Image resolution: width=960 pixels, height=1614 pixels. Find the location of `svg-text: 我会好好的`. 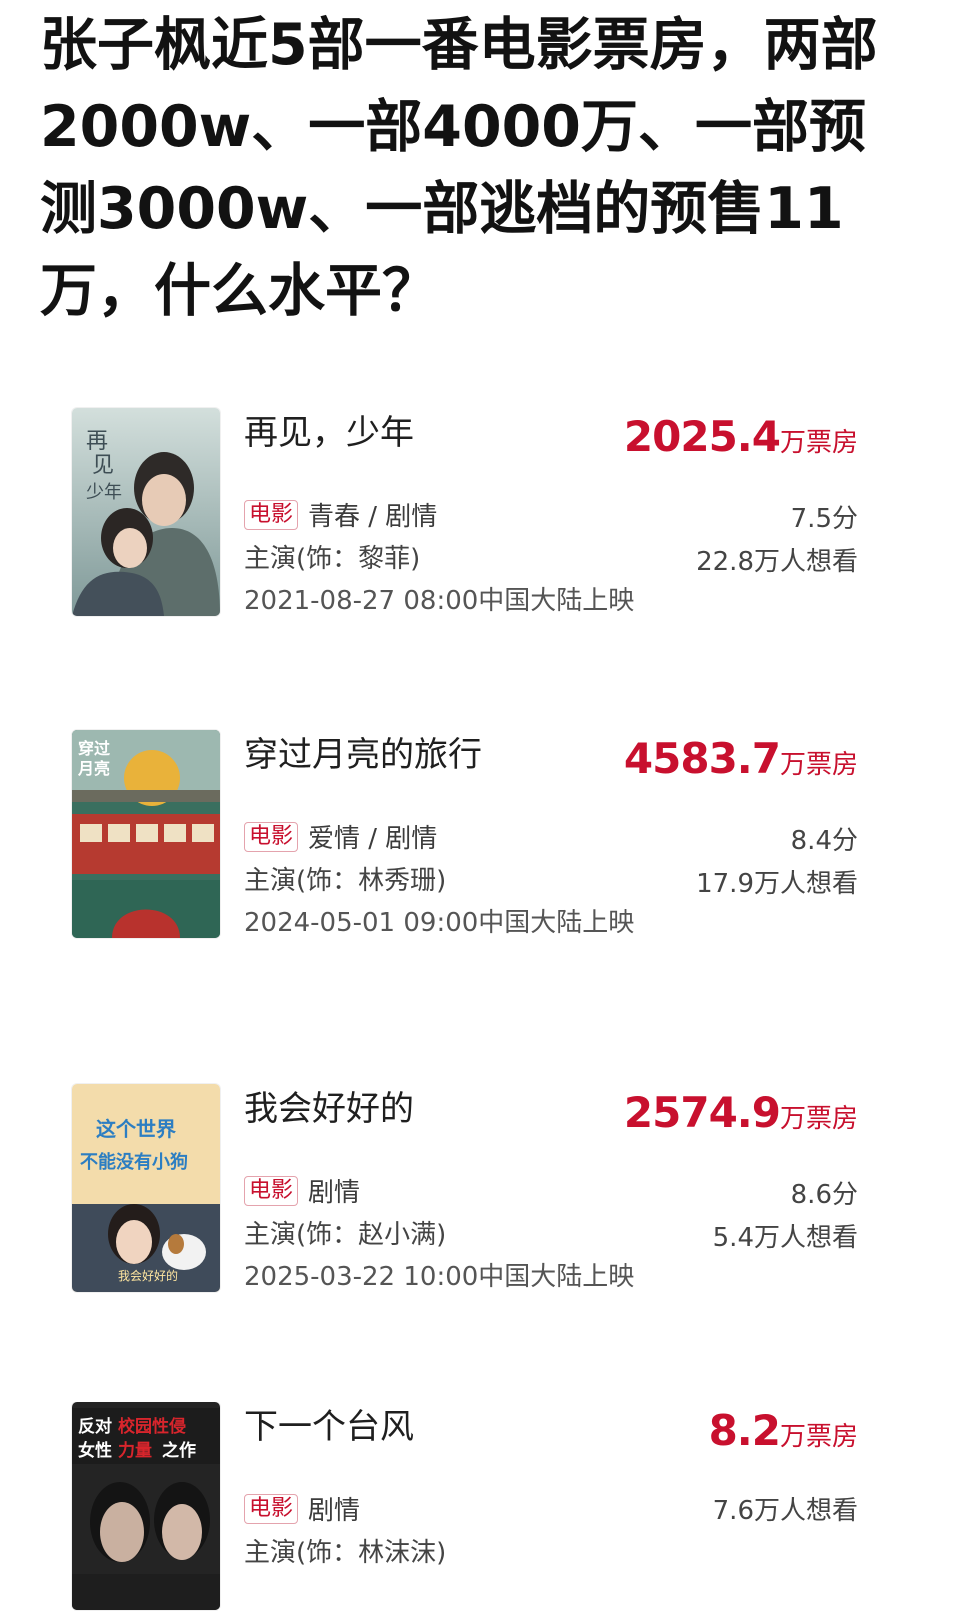

svg-text: 我会好好的 is located at coordinates (148, 1275).